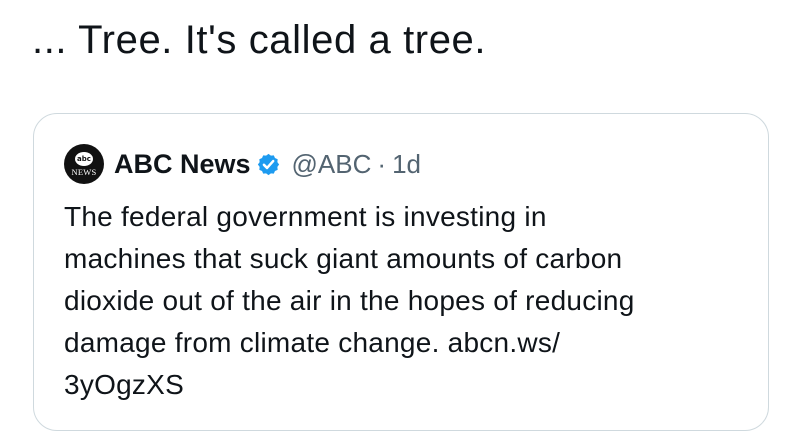 This screenshot has width=800, height=434. I want to click on tweet-age: 1d, so click(406, 164).